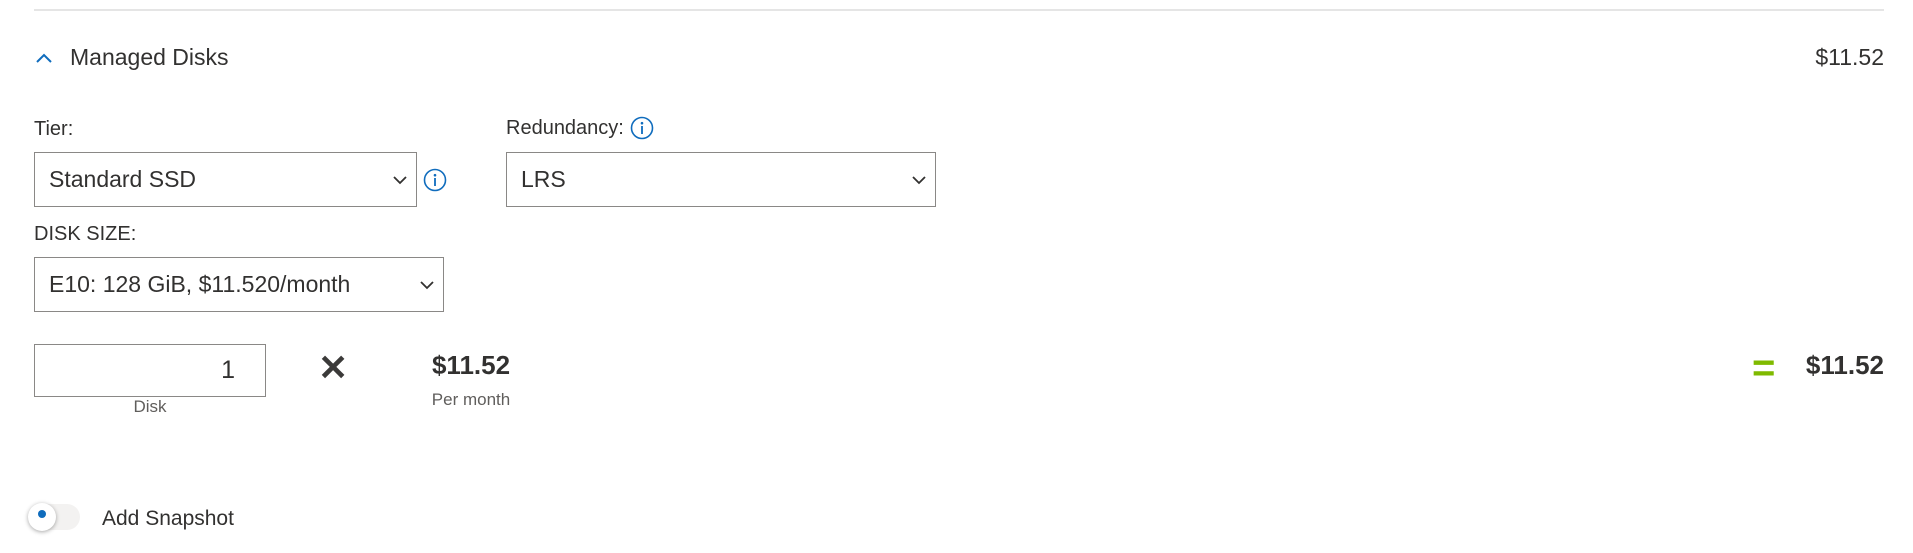 The height and width of the screenshot is (553, 1913). Describe the element at coordinates (150, 406) in the screenshot. I see `disk-quantity-unit-label: Disk` at that location.